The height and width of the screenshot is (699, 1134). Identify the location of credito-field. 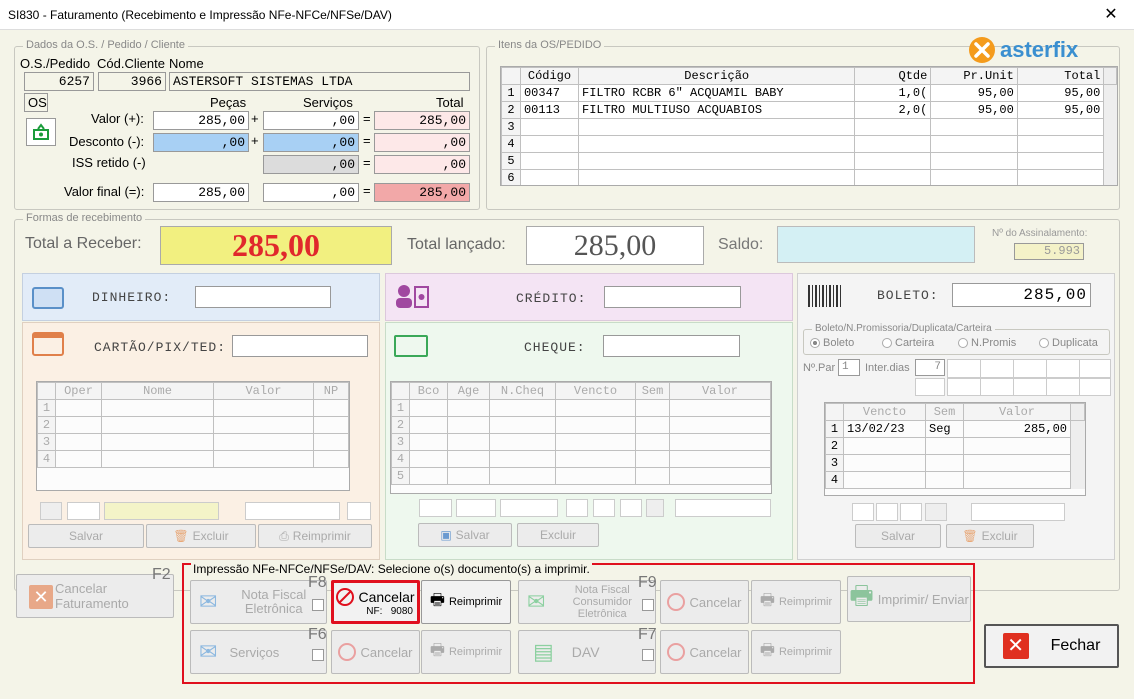
(672, 297).